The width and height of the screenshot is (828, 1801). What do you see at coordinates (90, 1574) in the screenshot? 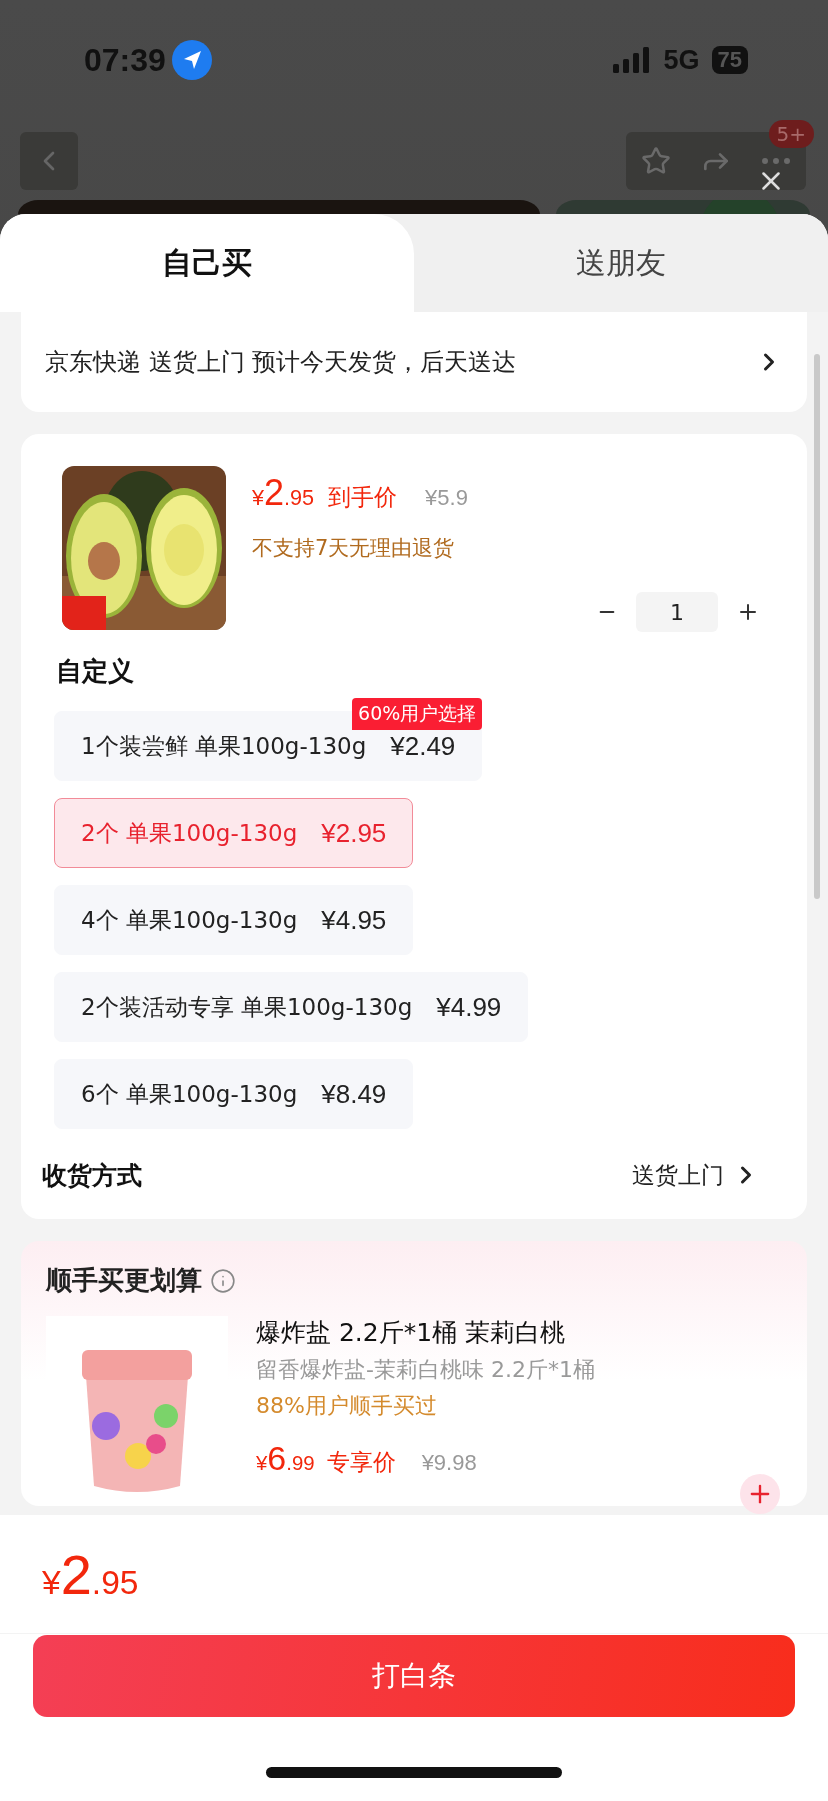
I see `total-price: ¥2.95` at bounding box center [90, 1574].